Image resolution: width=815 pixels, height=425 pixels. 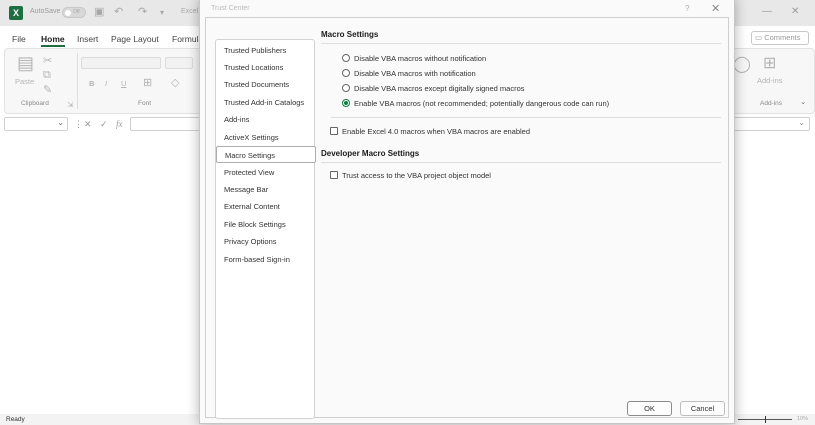 What do you see at coordinates (123, 83) in the screenshot?
I see `underline-button: U` at bounding box center [123, 83].